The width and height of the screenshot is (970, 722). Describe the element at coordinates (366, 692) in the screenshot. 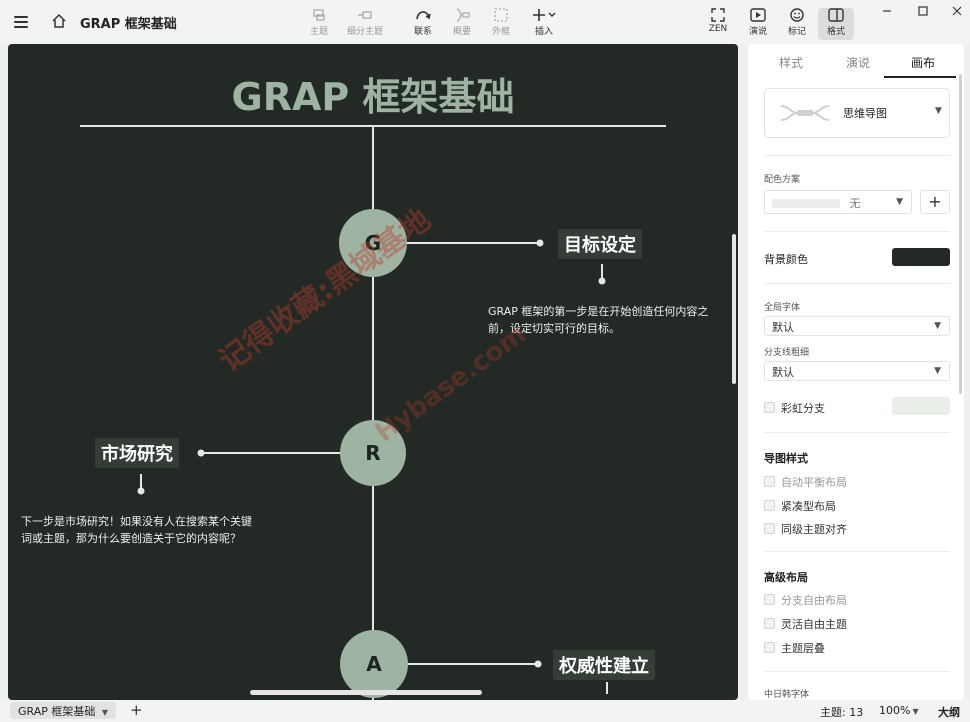

I see `canvas-horizontal-scrollbar` at that location.